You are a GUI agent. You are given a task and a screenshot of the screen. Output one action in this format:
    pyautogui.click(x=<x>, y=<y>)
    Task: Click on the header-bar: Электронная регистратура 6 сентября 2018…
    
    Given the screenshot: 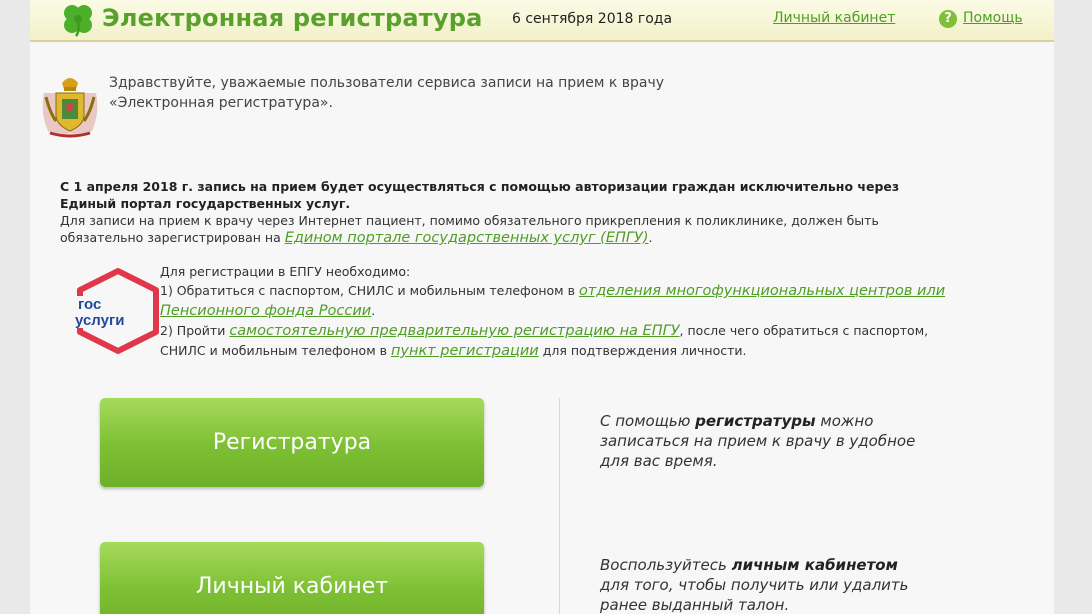 What is the action you would take?
    pyautogui.click(x=542, y=21)
    